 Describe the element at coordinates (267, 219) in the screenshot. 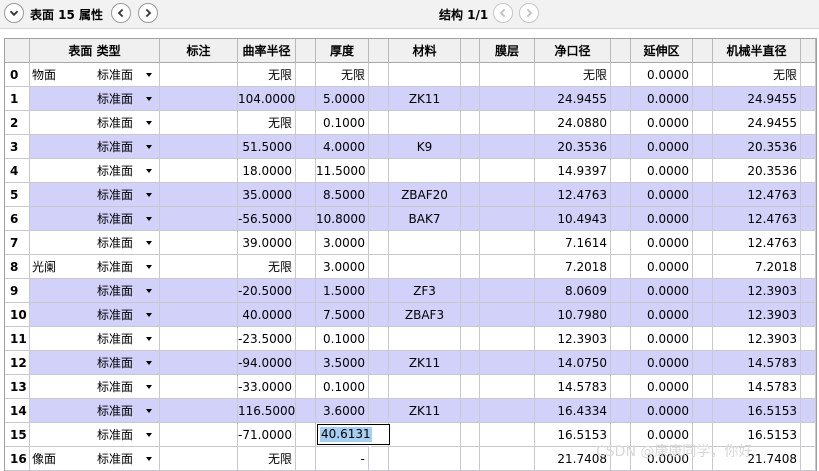

I see `radius-cell: -56.5000` at that location.